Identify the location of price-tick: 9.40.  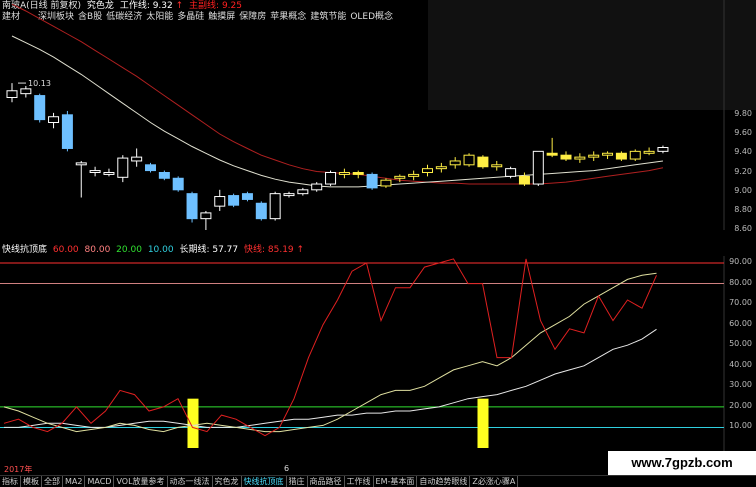
(743, 152).